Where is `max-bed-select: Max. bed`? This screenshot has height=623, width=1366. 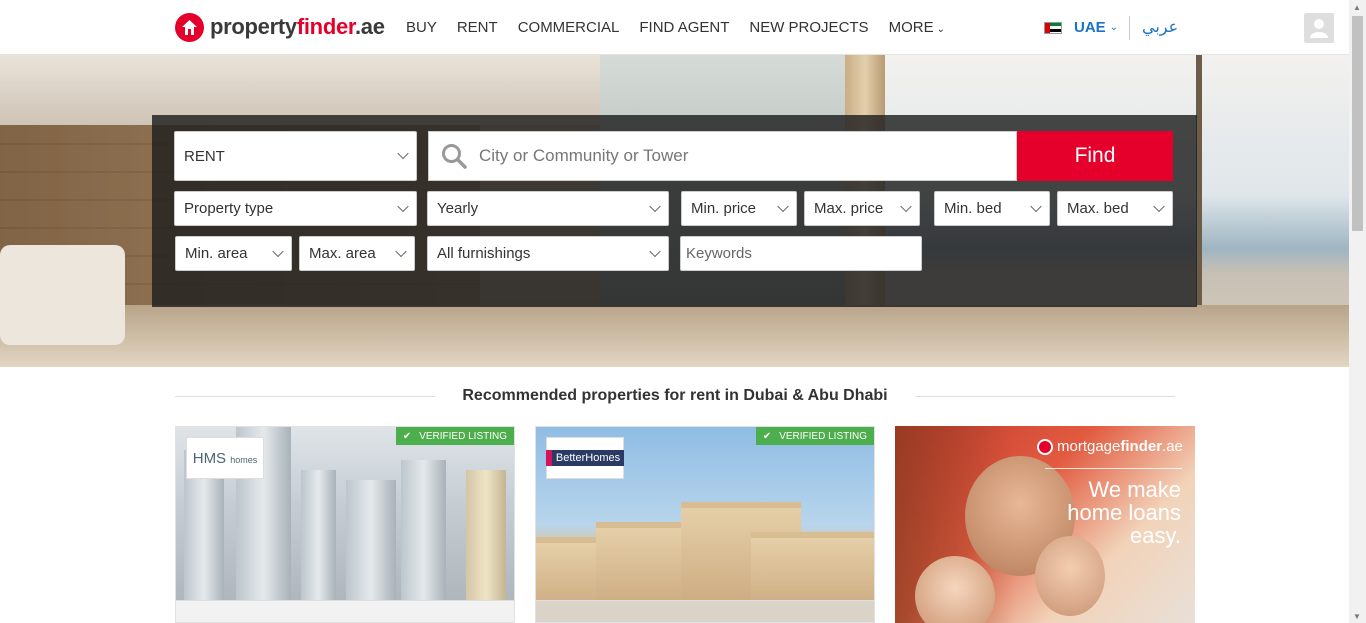 max-bed-select: Max. bed is located at coordinates (1115, 208).